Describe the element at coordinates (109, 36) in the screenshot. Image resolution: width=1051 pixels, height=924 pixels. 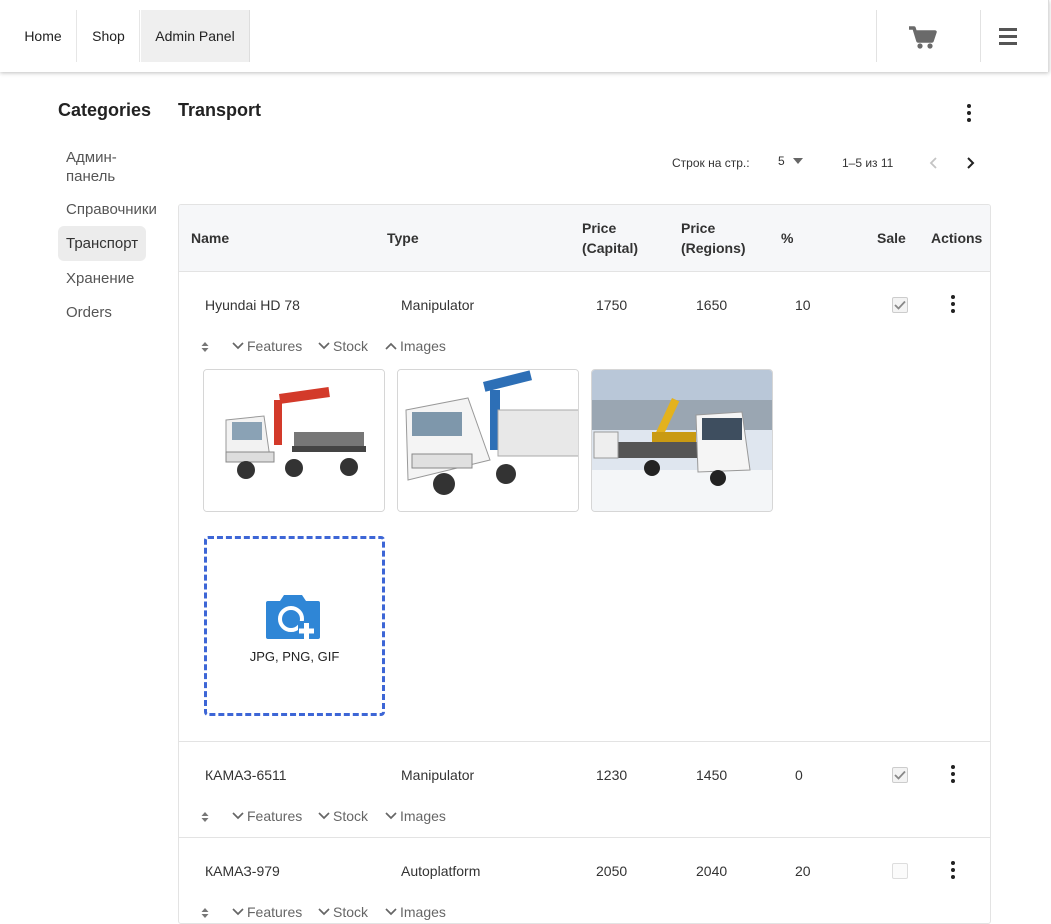
I see `nav-shop-link: Shop` at that location.